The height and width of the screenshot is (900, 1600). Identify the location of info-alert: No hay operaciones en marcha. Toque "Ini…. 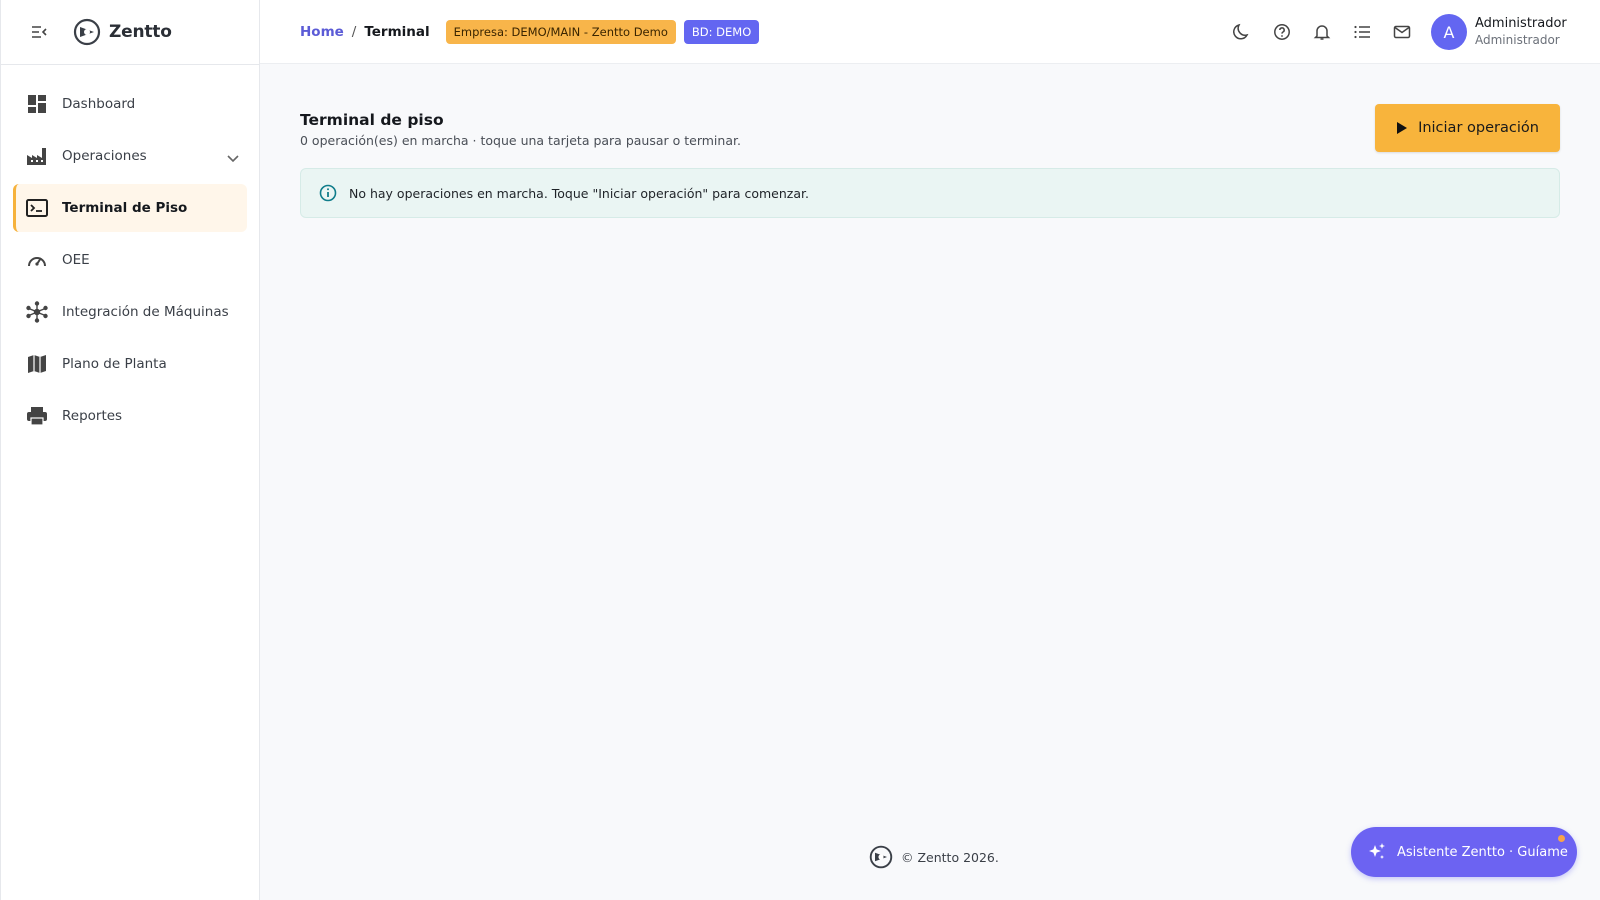
(930, 193).